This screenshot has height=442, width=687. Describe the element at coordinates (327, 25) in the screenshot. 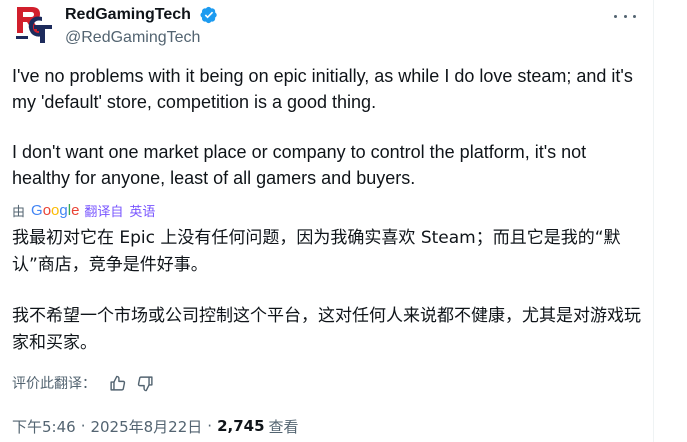

I see `tweet-header: RedGamingTech @RedGamingTech` at that location.